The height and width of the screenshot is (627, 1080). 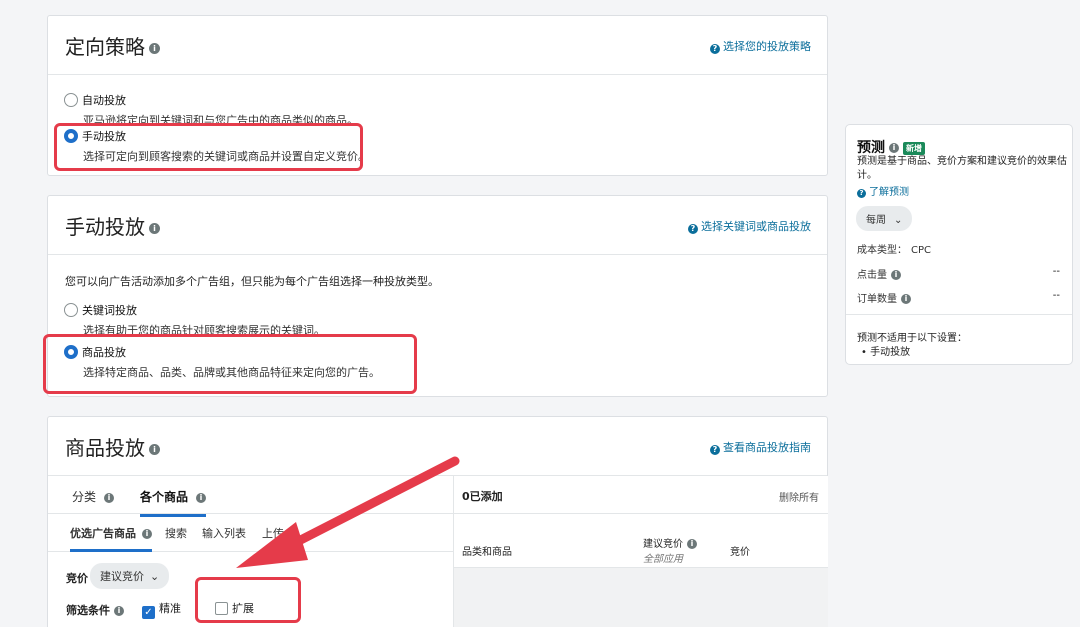 What do you see at coordinates (962, 168) in the screenshot?
I see `forecast-description: 预测是基于商品、竞价方案和建议竞价的效果估计。` at bounding box center [962, 168].